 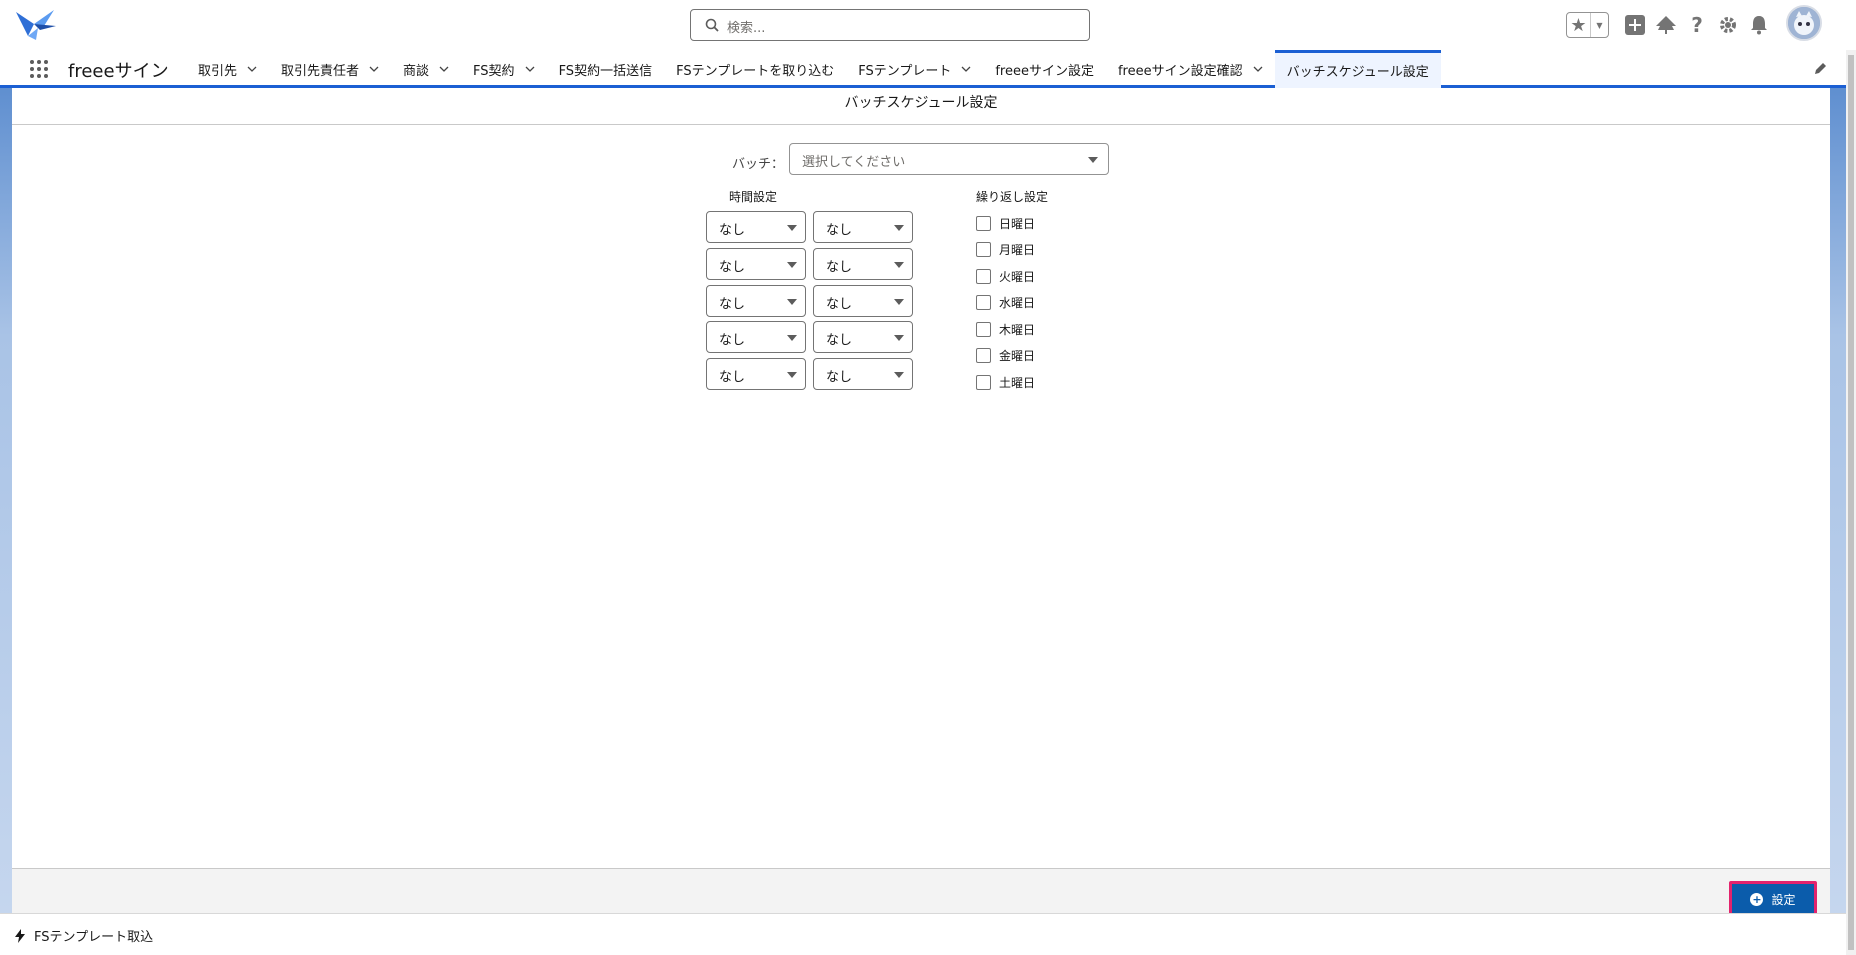 I want to click on scrollbar-thumb, so click(x=1851, y=502).